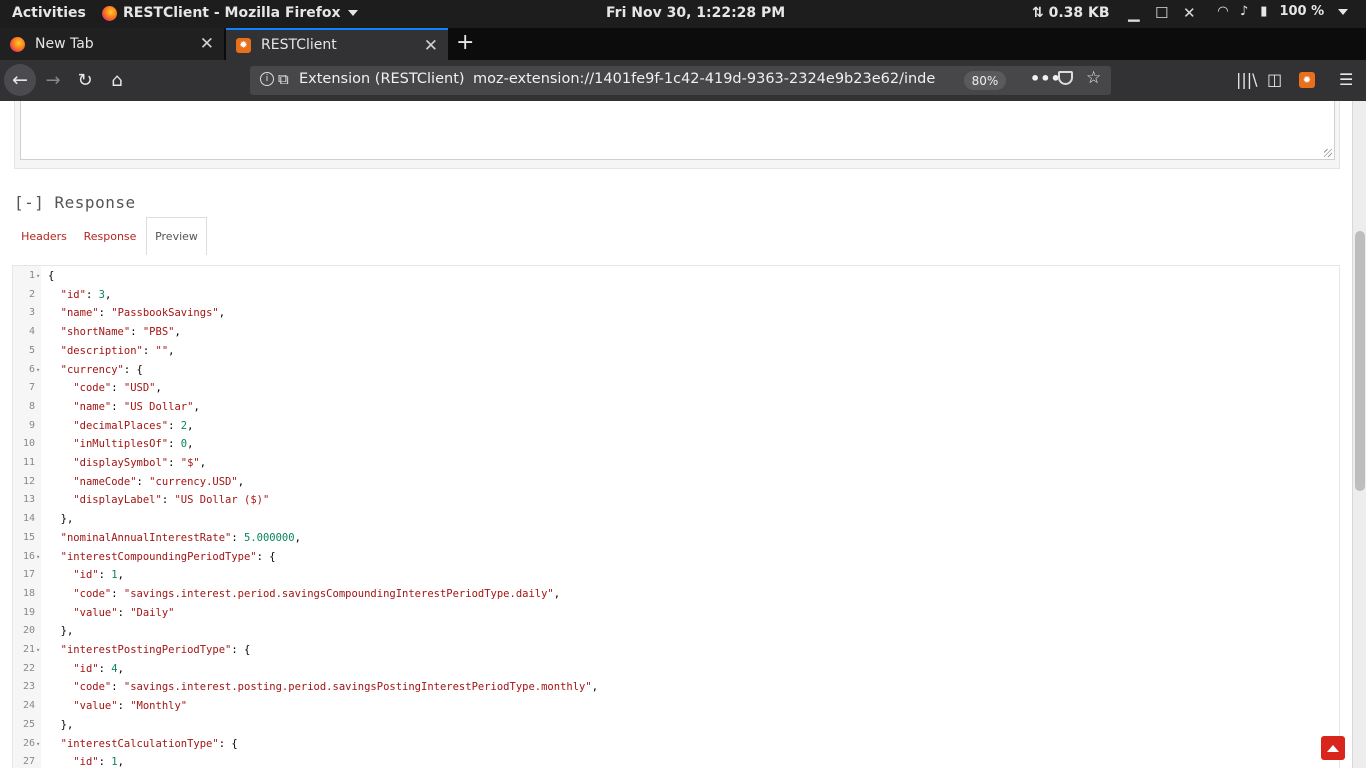 The height and width of the screenshot is (768, 1366). I want to click on home-icon: ⌂, so click(117, 80).